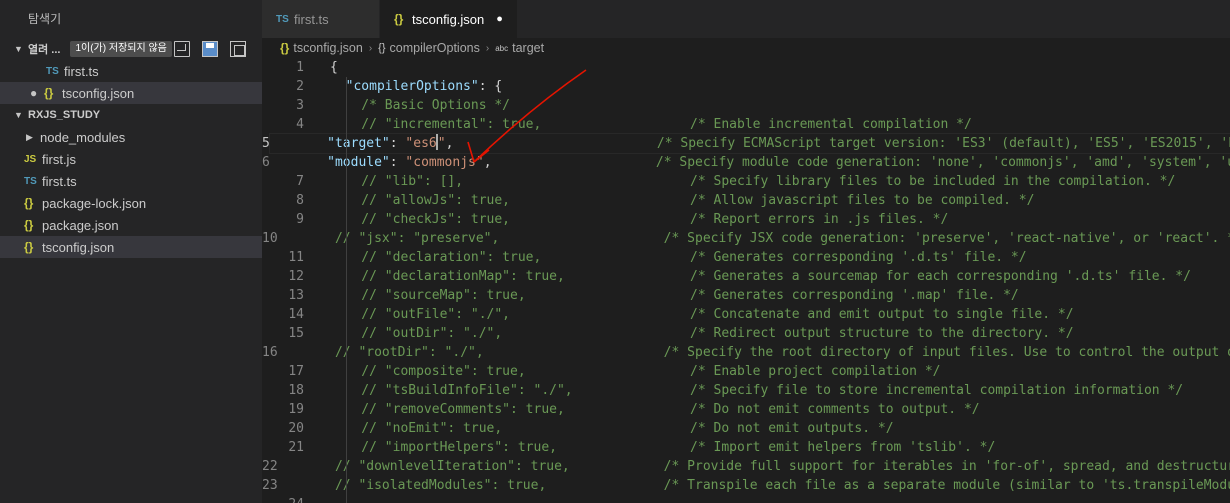 The image size is (1230, 503). I want to click on line-number: 12, so click(296, 276).